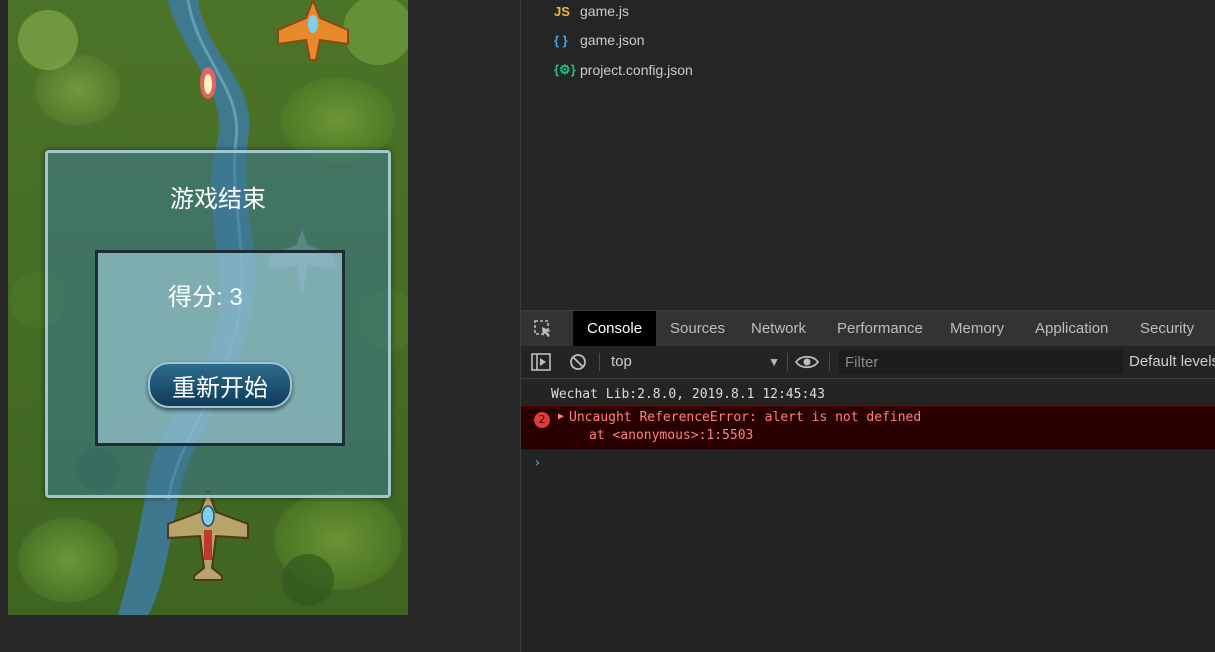  I want to click on missile-icon, so click(208, 83).